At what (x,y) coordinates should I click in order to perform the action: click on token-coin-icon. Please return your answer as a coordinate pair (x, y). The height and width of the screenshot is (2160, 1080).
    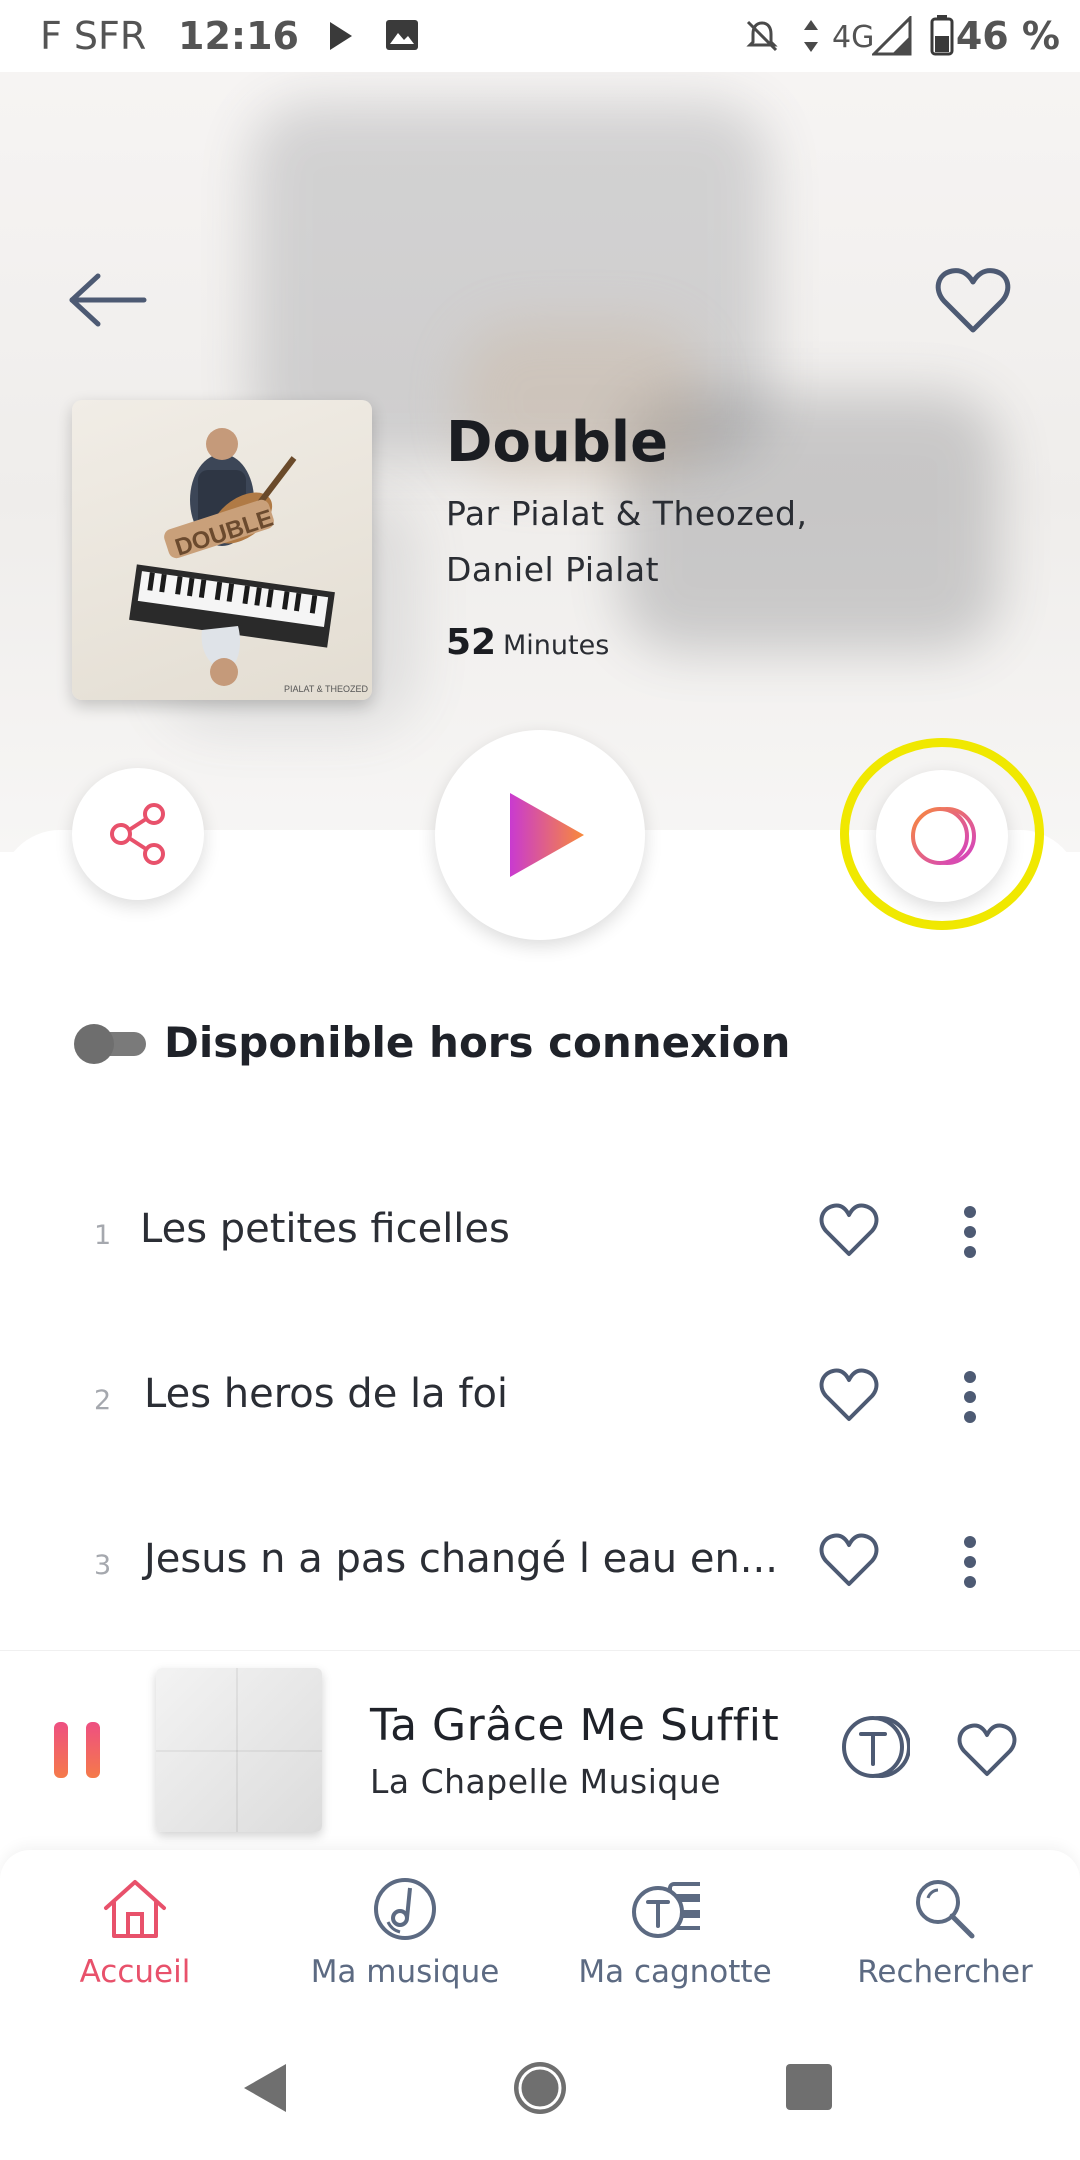
    Looking at the image, I should click on (943, 836).